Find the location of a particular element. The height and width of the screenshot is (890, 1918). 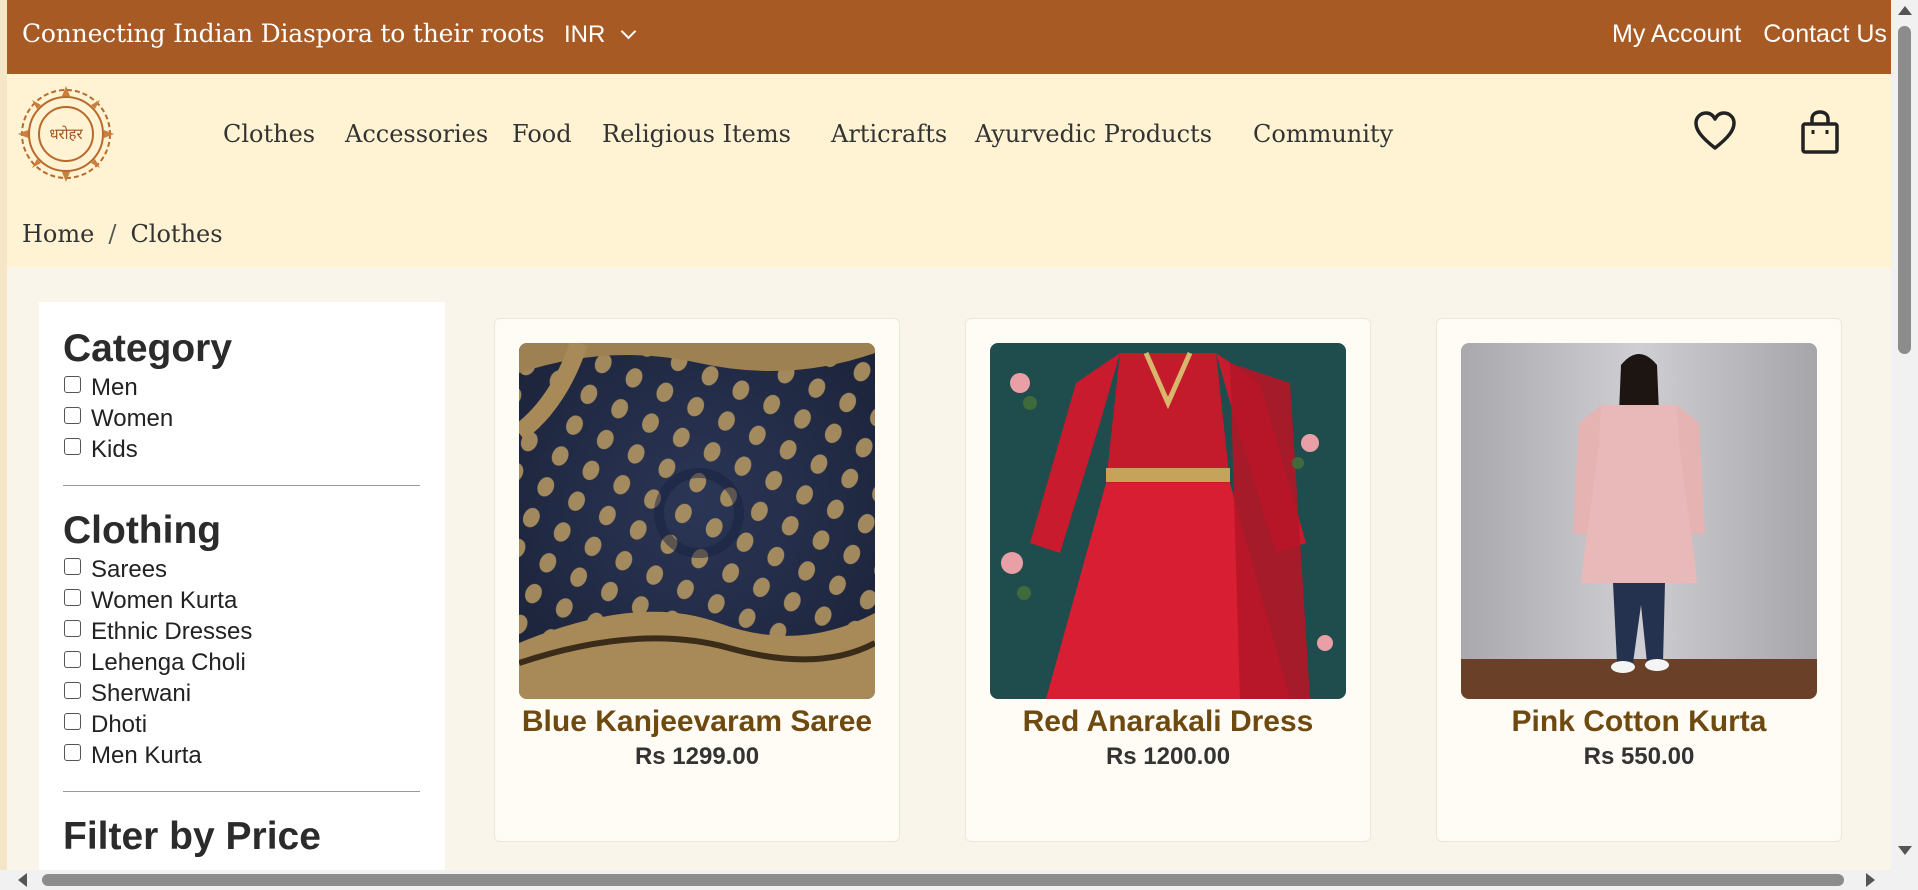

scroll-up-arrow-icon is located at coordinates (1905, 10).